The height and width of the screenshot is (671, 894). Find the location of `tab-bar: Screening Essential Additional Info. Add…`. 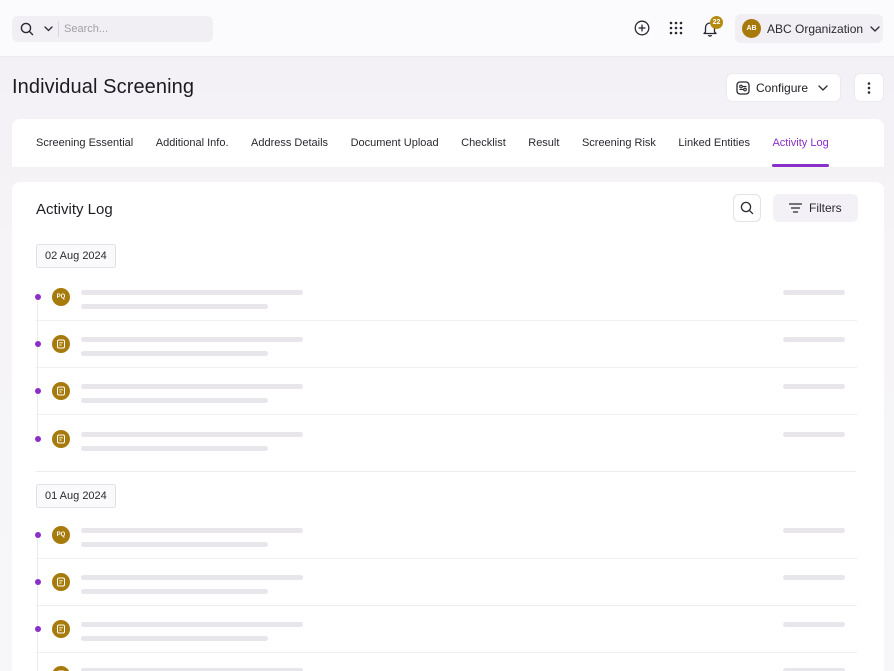

tab-bar: Screening Essential Additional Info. Add… is located at coordinates (448, 143).